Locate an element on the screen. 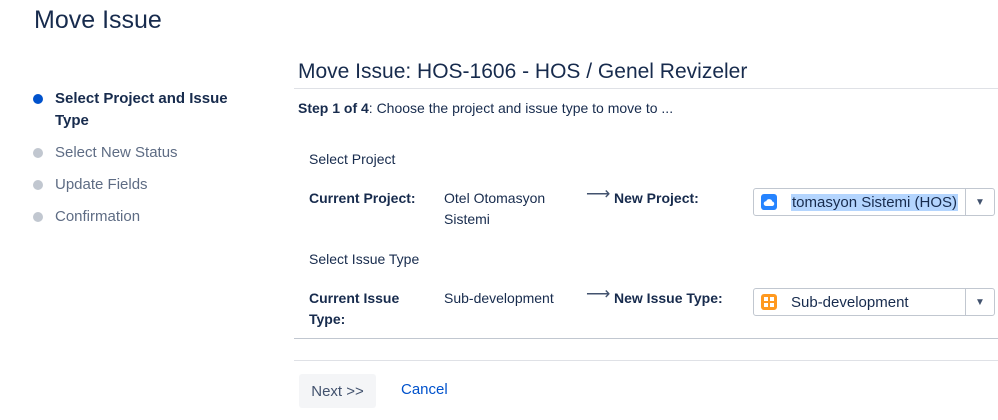  new-project-value: tomasyon Sistemi (HOS) is located at coordinates (875, 202).